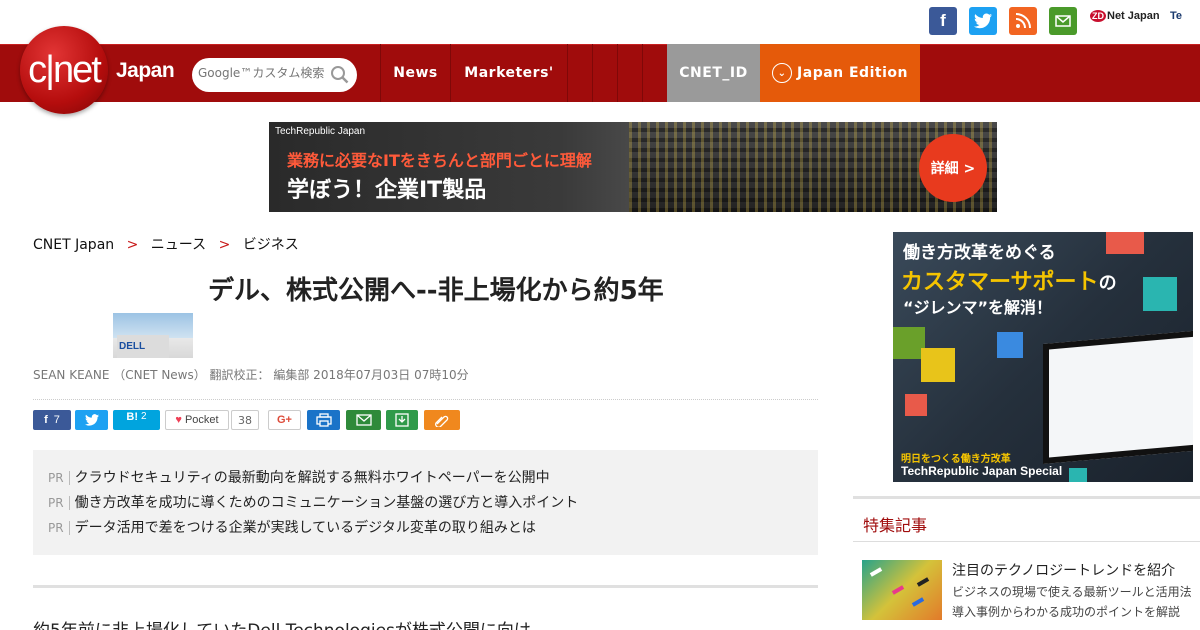  Describe the element at coordinates (178, 420) in the screenshot. I see `pocket-icon: ♥` at that location.